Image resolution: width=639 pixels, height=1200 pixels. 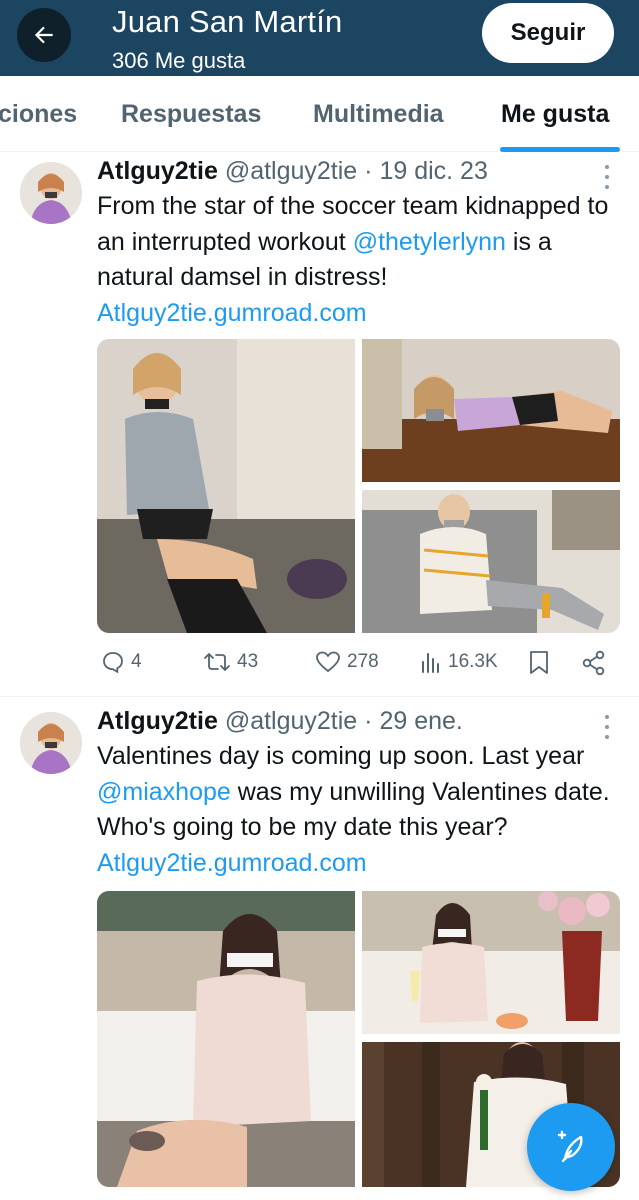 I want to click on compose-button, so click(x=571, y=1147).